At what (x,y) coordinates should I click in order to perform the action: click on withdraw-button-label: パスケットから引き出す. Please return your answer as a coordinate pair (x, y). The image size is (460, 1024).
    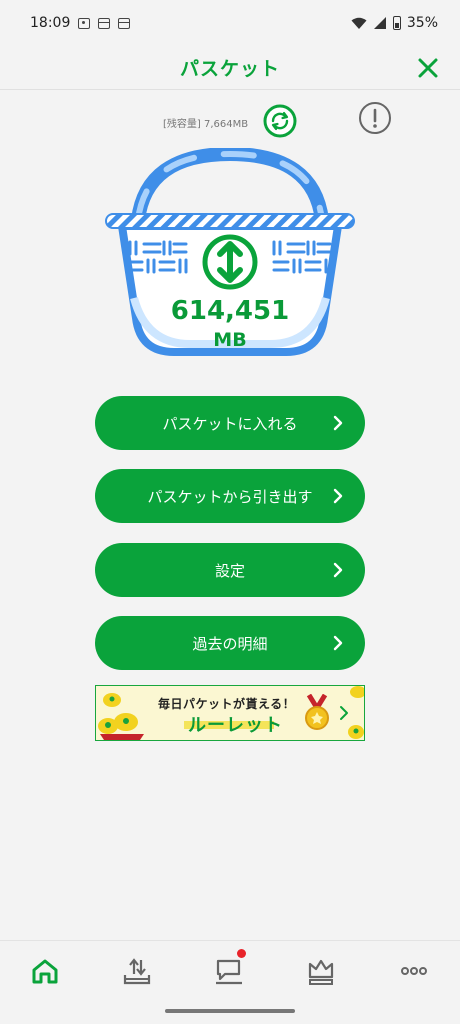
    Looking at the image, I should click on (230, 496).